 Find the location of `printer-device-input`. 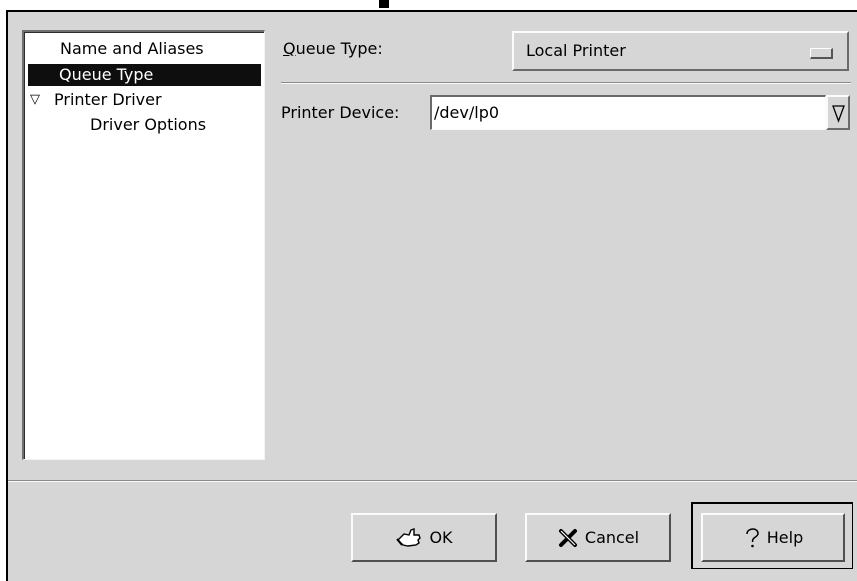

printer-device-input is located at coordinates (626, 112).